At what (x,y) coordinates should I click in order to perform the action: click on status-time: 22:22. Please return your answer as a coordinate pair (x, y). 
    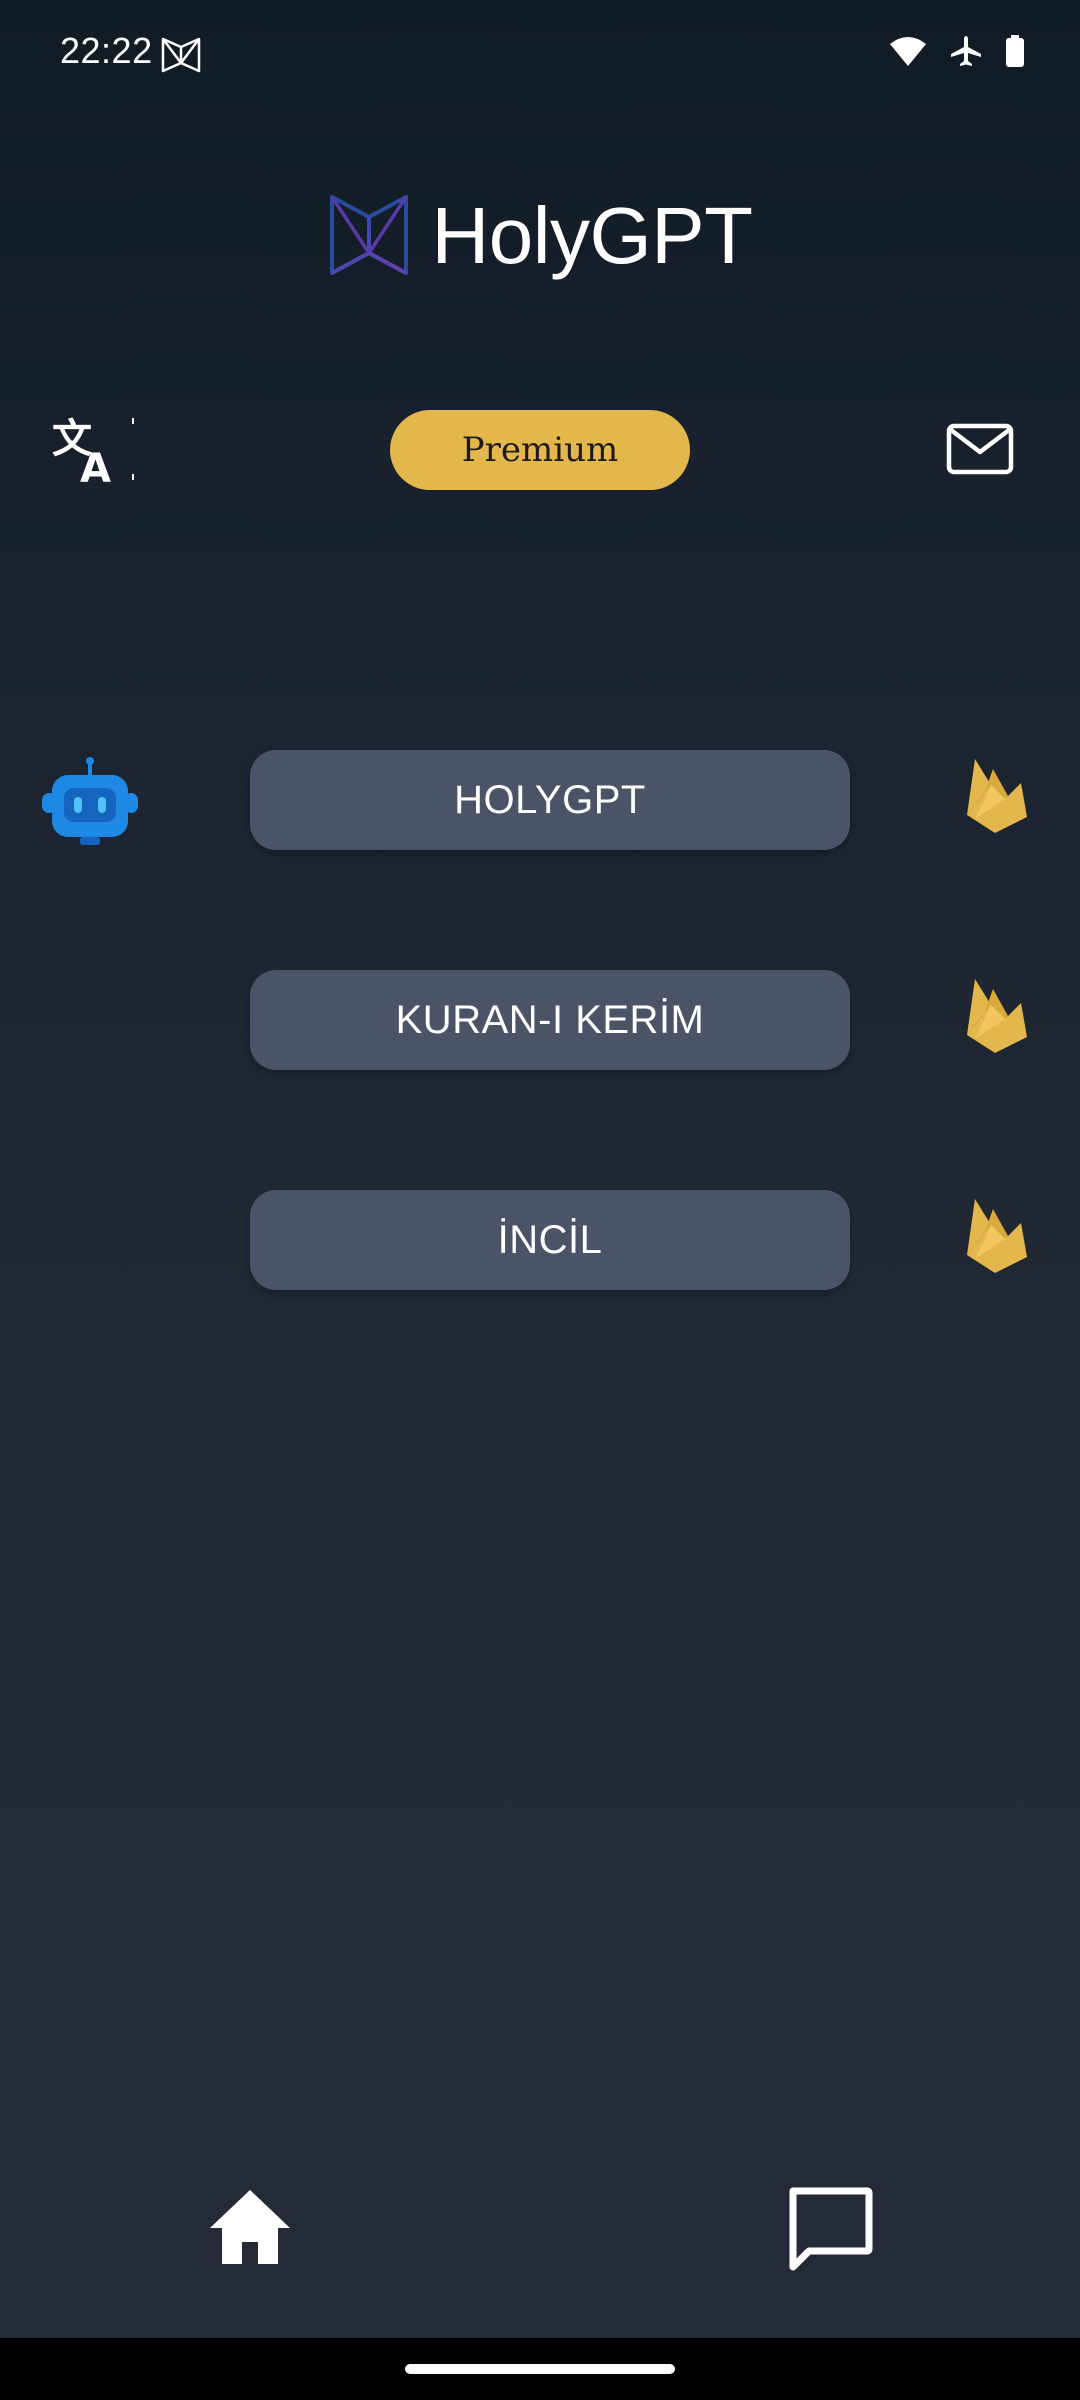
    Looking at the image, I should click on (106, 50).